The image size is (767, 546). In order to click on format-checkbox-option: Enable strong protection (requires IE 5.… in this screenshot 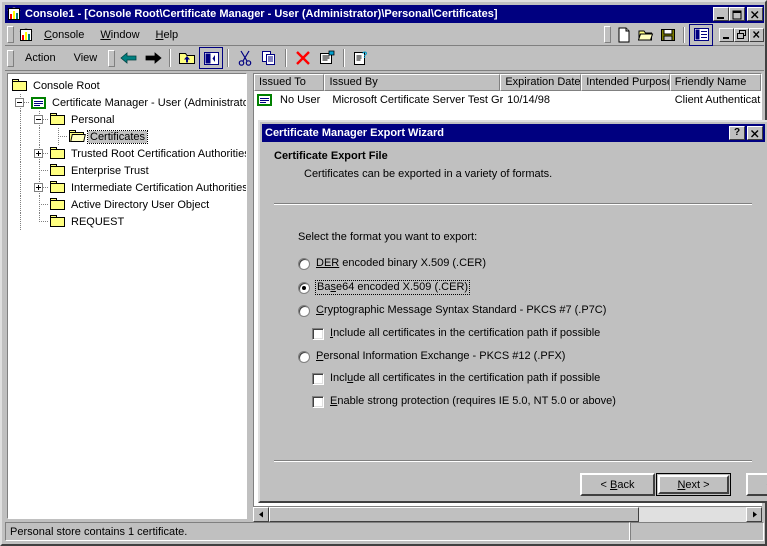, I will do `click(464, 401)`.